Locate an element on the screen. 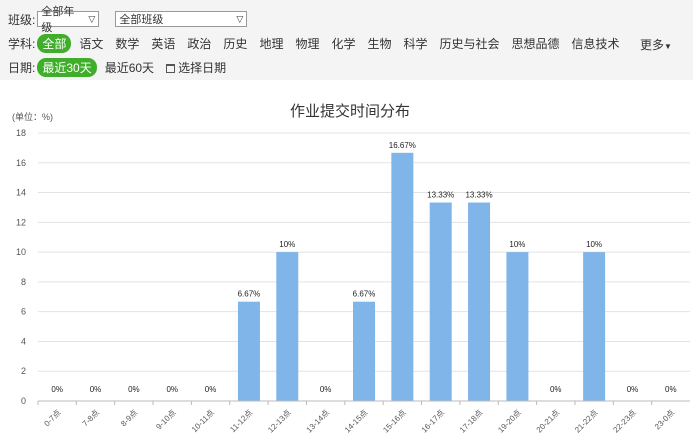 The width and height of the screenshot is (693, 447). y-tick-label: 0 is located at coordinates (23, 401).